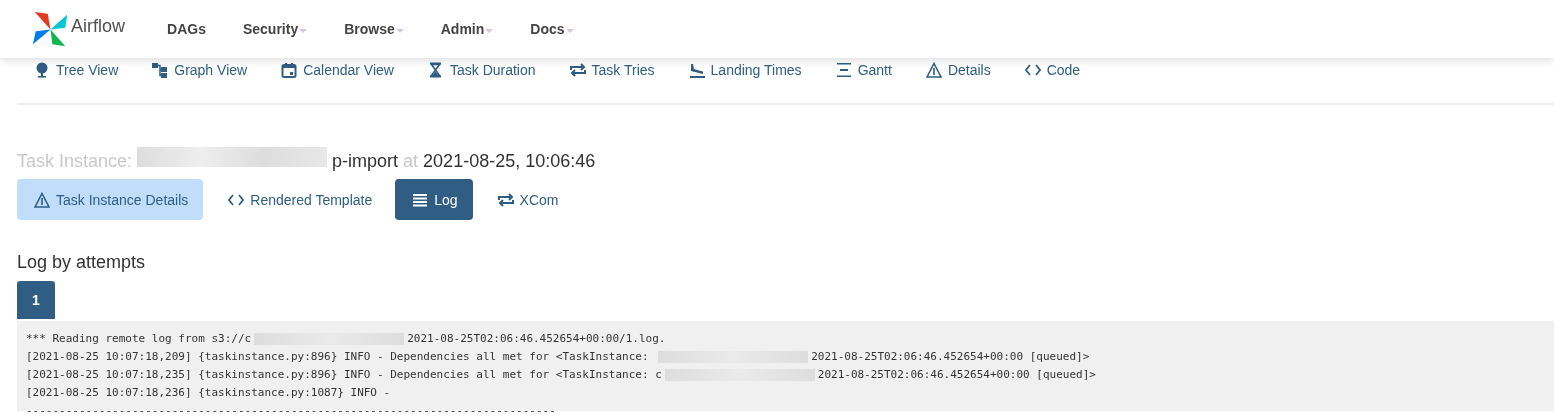 This screenshot has height=417, width=1554. I want to click on nav-menu-item: Security, so click(275, 29).